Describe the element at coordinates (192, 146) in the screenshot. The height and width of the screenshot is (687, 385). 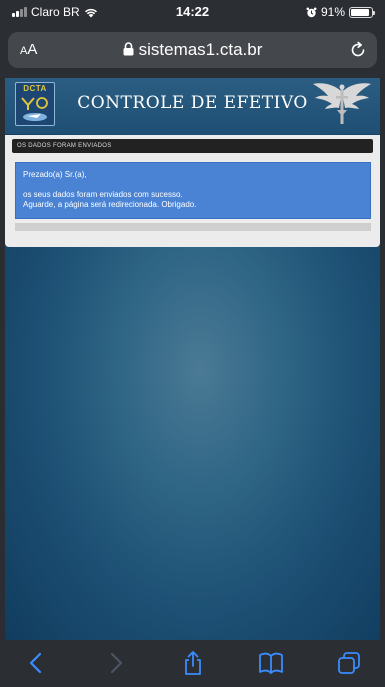
I see `message-title-bar: OS DADOS FORAM ENVIADOS` at that location.